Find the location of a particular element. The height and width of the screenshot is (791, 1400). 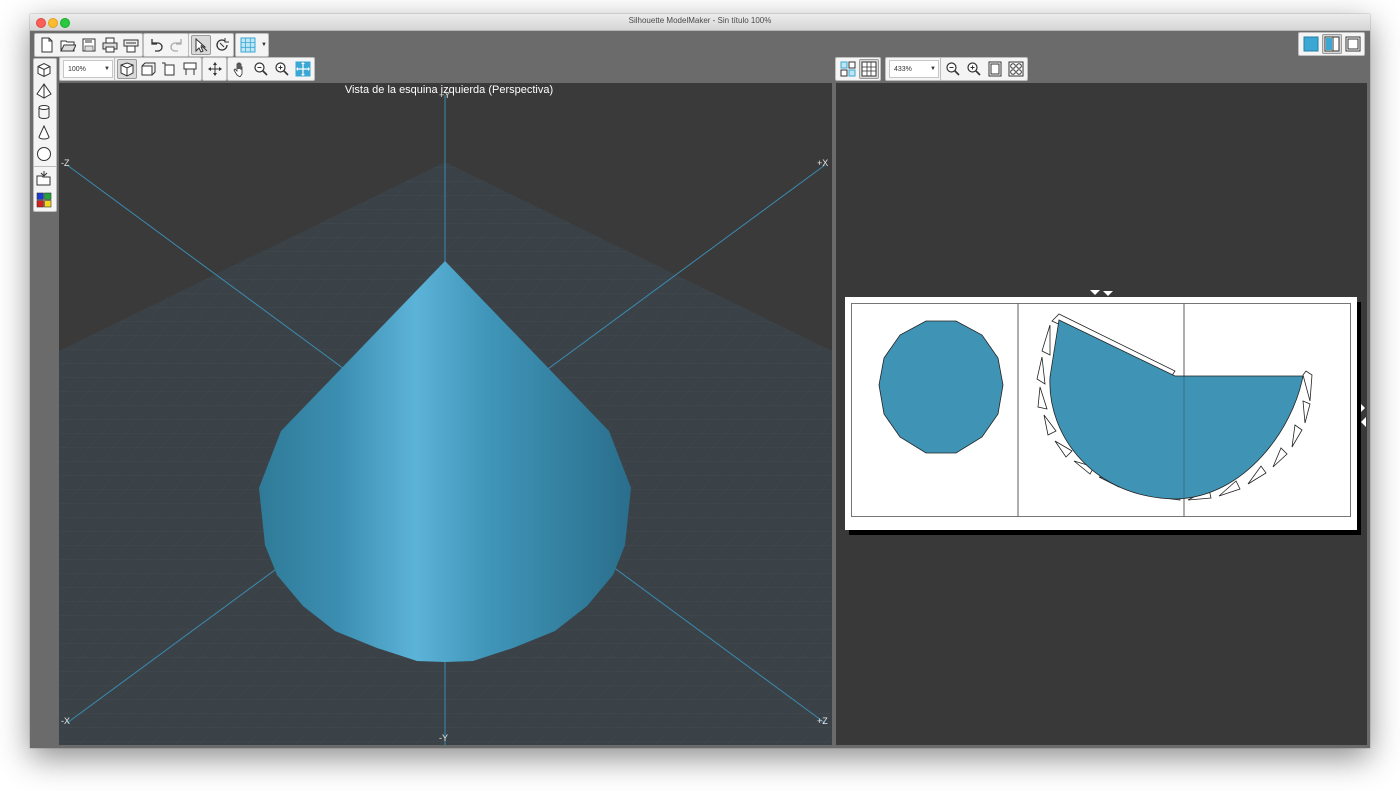

cylinder-icon is located at coordinates (44, 112).